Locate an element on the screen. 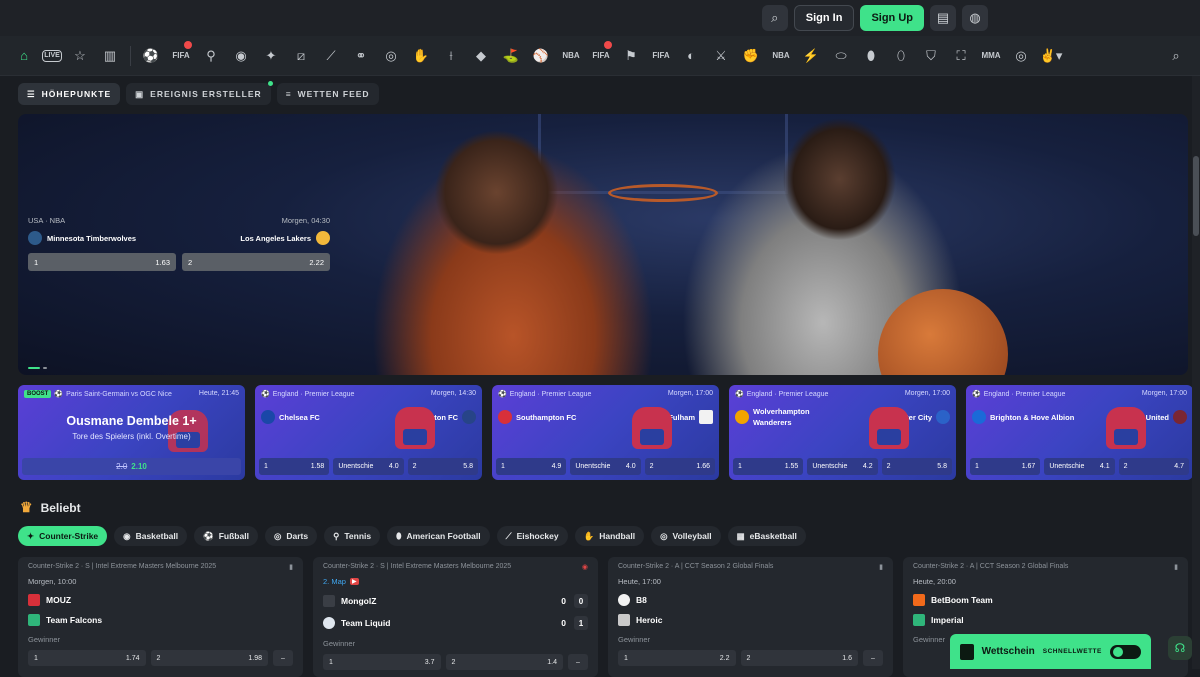 Image resolution: width=1200 pixels, height=677 pixels. scrollbar-thumb is located at coordinates (1196, 196).